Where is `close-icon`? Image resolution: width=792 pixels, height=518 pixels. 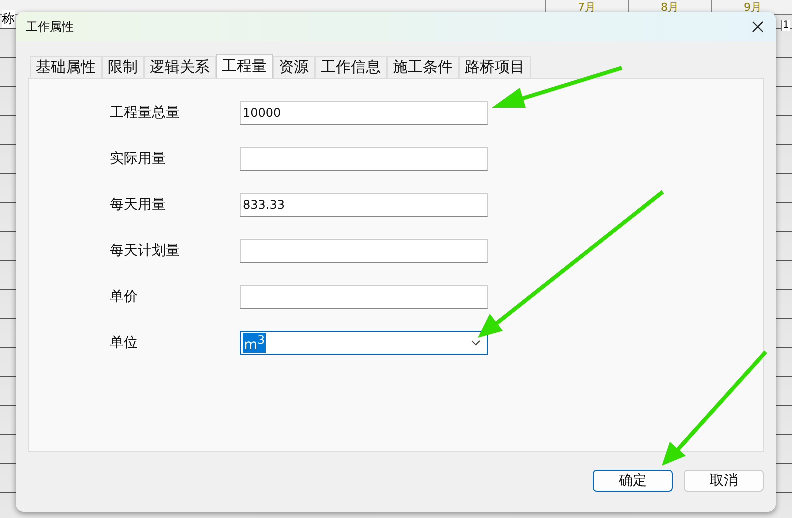 close-icon is located at coordinates (758, 27).